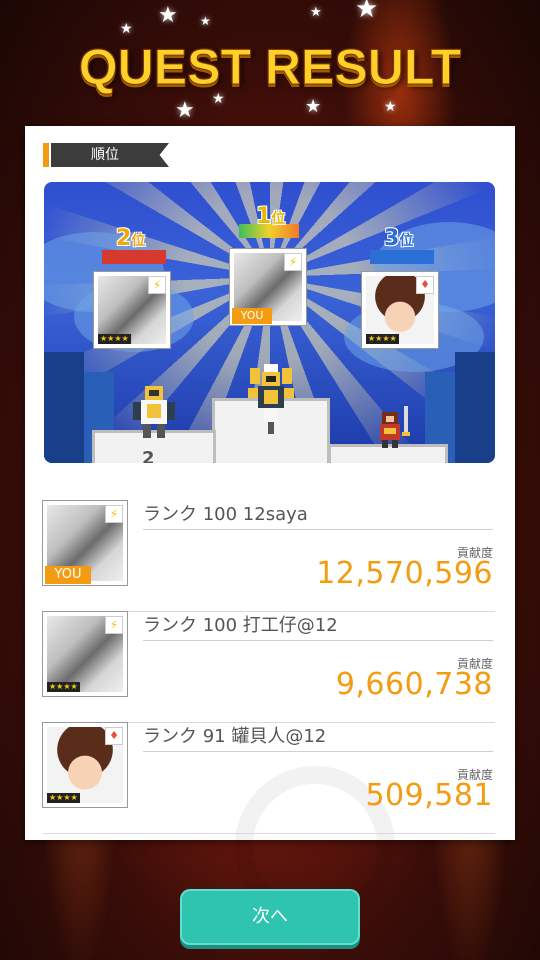 The width and height of the screenshot is (540, 960). Describe the element at coordinates (404, 573) in the screenshot. I see `contribution-value: 12,570,596` at that location.